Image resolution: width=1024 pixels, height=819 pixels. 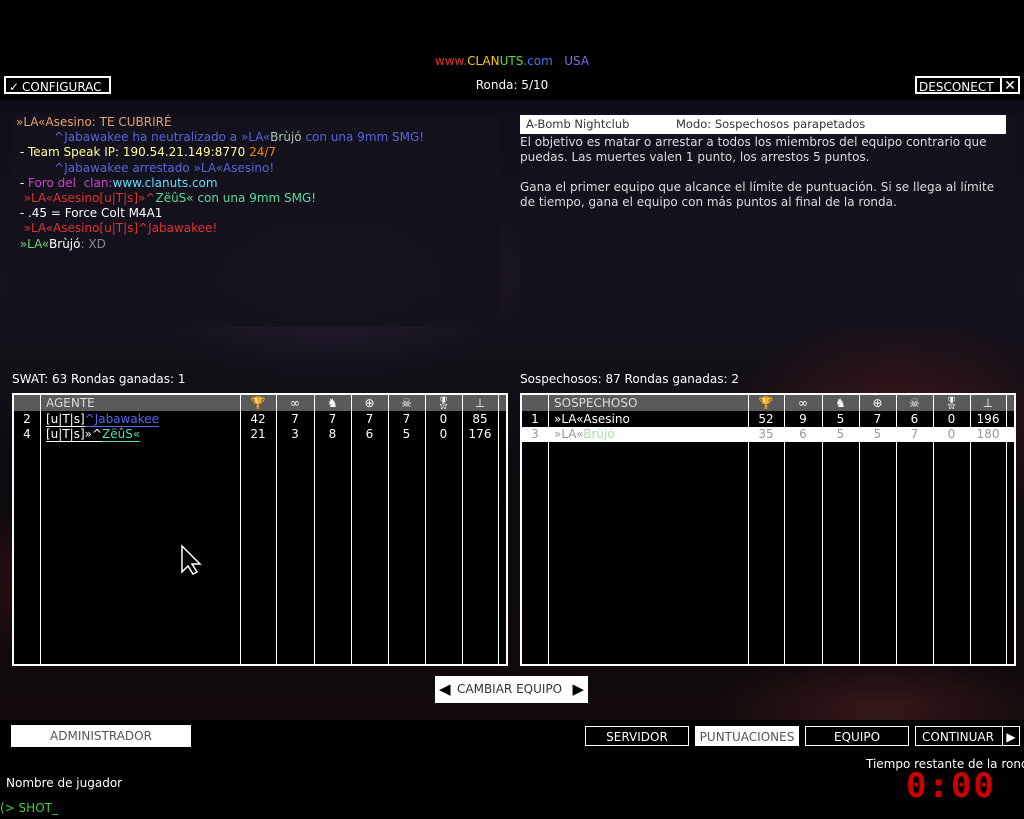 What do you see at coordinates (480, 419) in the screenshot?
I see `score-cell: 85` at bounding box center [480, 419].